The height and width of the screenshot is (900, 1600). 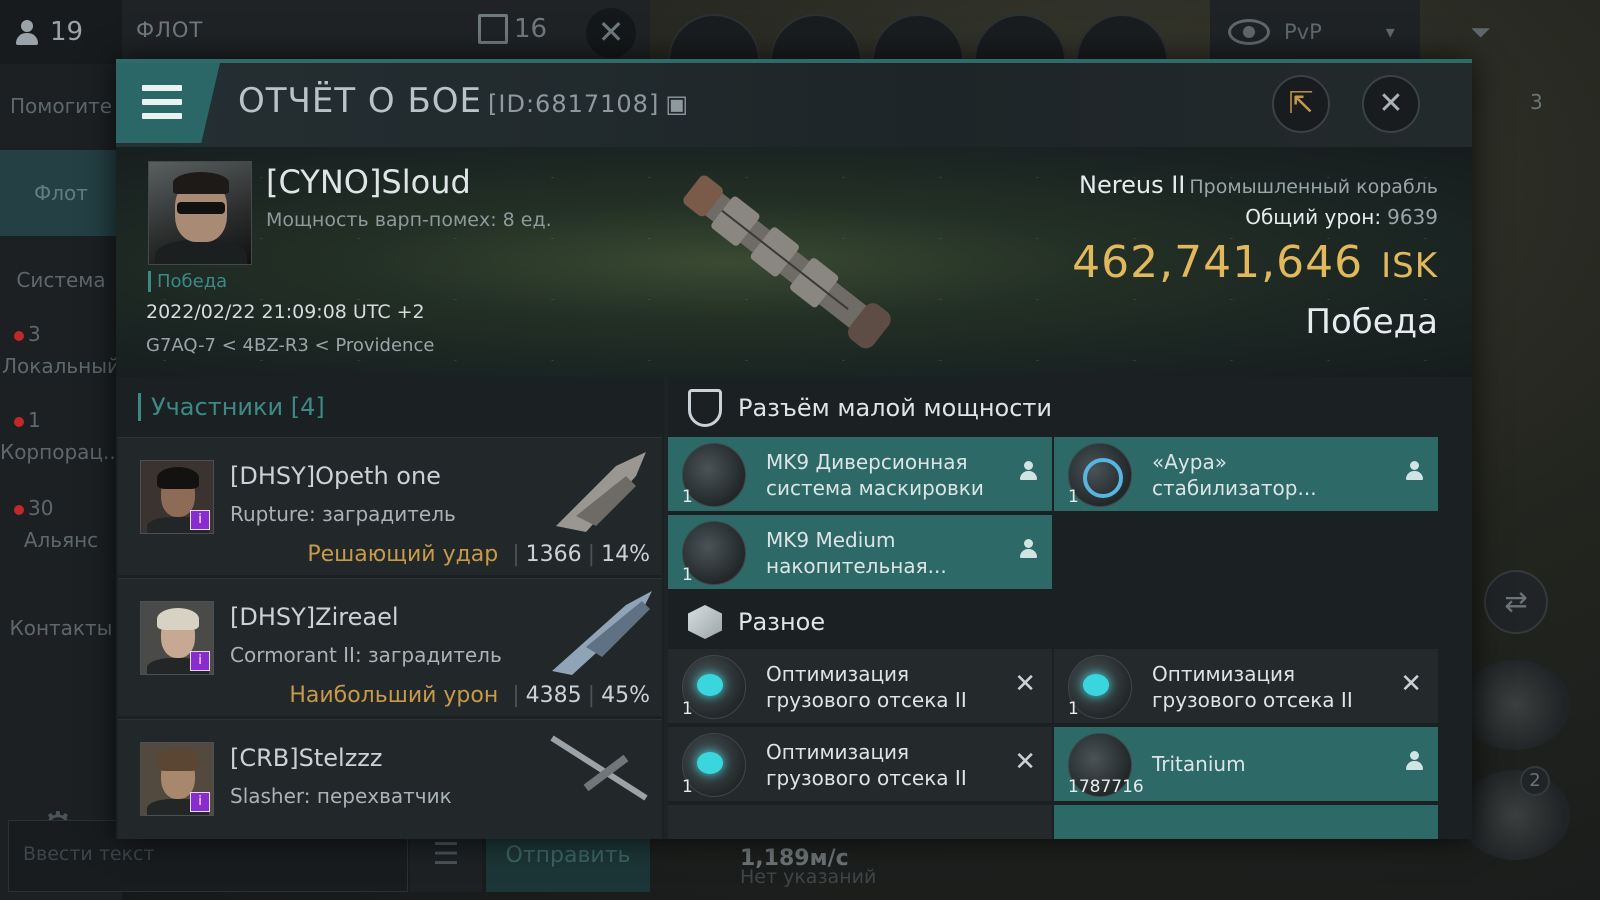 I want to click on warp-strength: Мощность варп-помех: 8 ед., so click(x=409, y=220).